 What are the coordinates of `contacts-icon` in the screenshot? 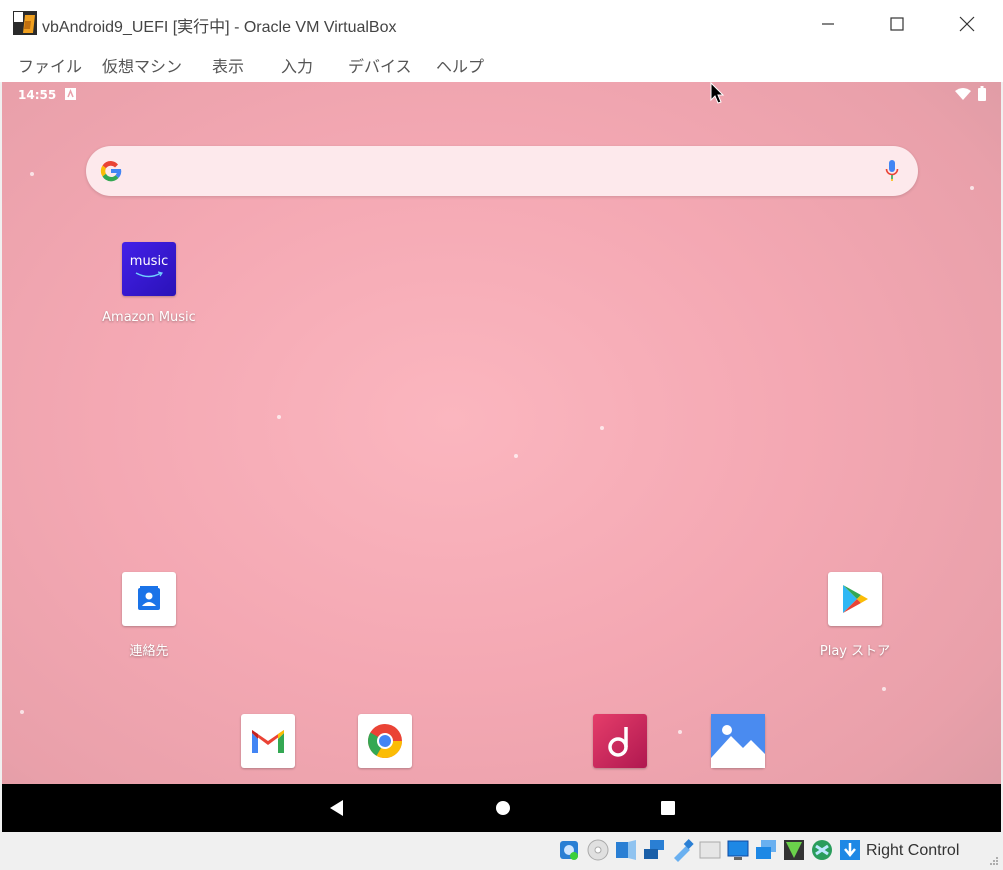 It's located at (149, 599).